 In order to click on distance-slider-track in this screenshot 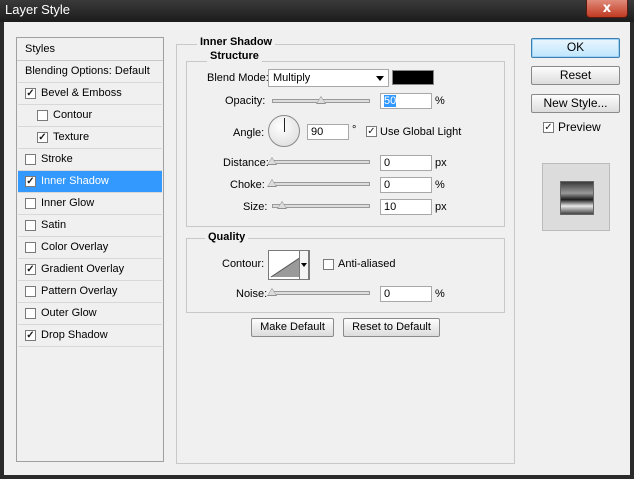, I will do `click(321, 162)`.